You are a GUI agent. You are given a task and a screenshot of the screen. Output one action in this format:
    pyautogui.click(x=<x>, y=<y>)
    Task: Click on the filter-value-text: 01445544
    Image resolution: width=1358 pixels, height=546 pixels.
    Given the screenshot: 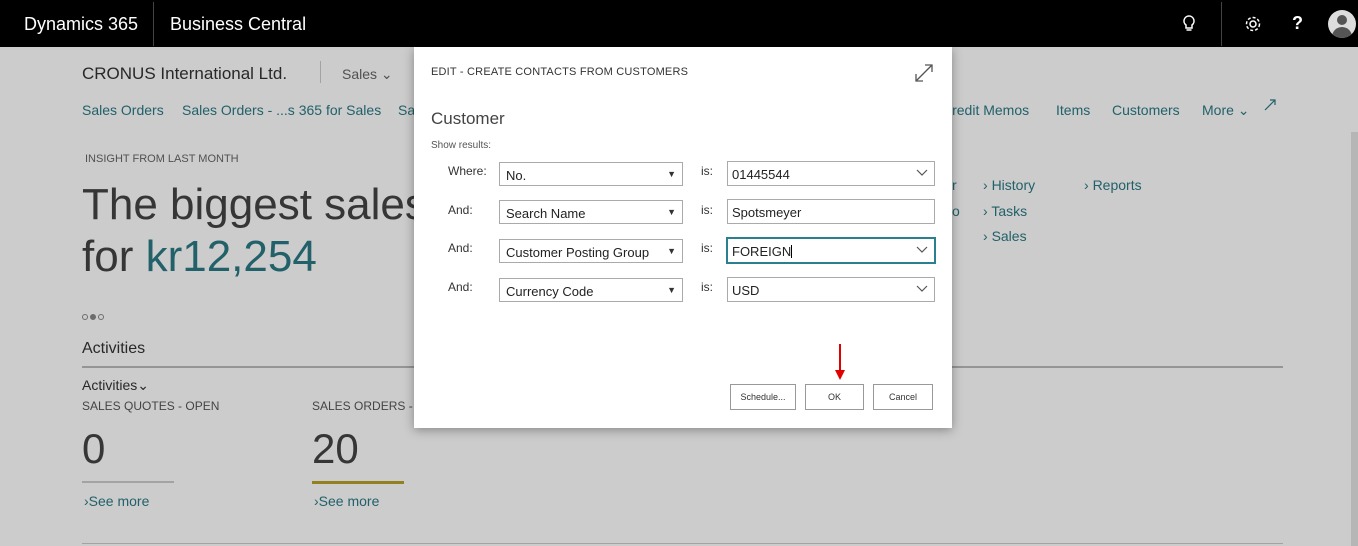 What is the action you would take?
    pyautogui.click(x=761, y=174)
    